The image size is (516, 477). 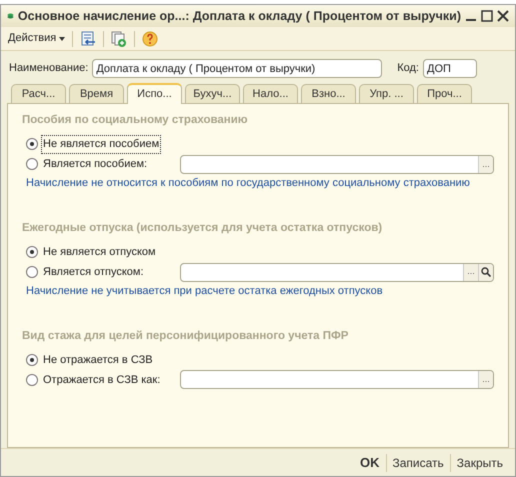 I want to click on radio-label: Не является отпуском, so click(x=99, y=252).